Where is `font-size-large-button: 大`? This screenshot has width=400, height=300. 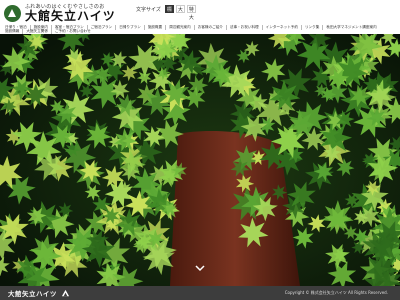
font-size-large-button: 大 is located at coordinates (180, 9).